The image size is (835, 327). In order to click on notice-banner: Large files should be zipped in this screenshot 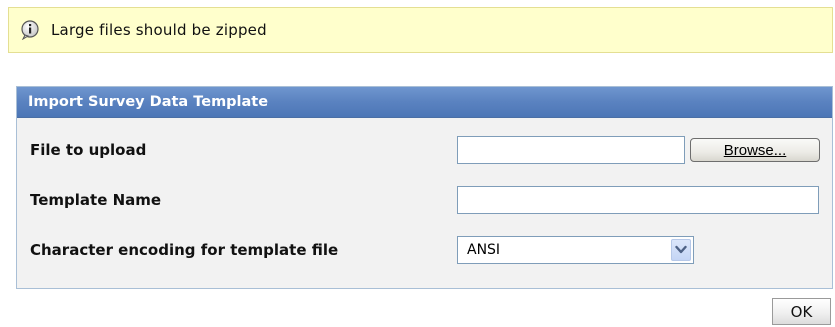, I will do `click(420, 30)`.